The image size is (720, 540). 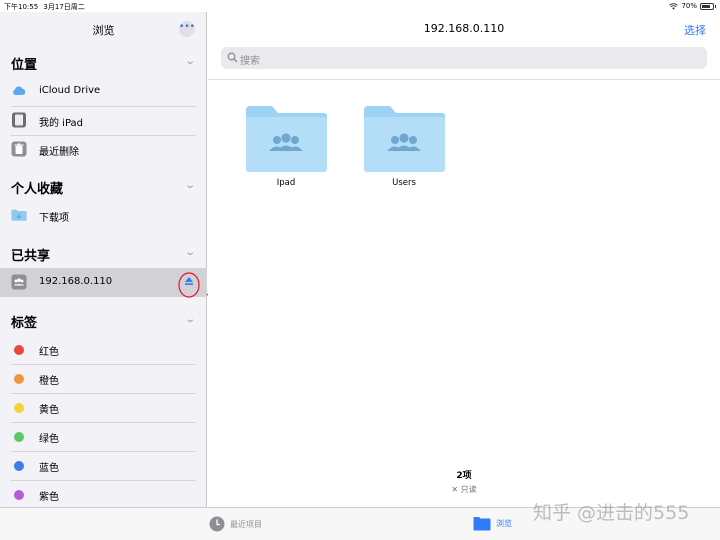 What do you see at coordinates (464, 79) in the screenshot?
I see `divider` at bounding box center [464, 79].